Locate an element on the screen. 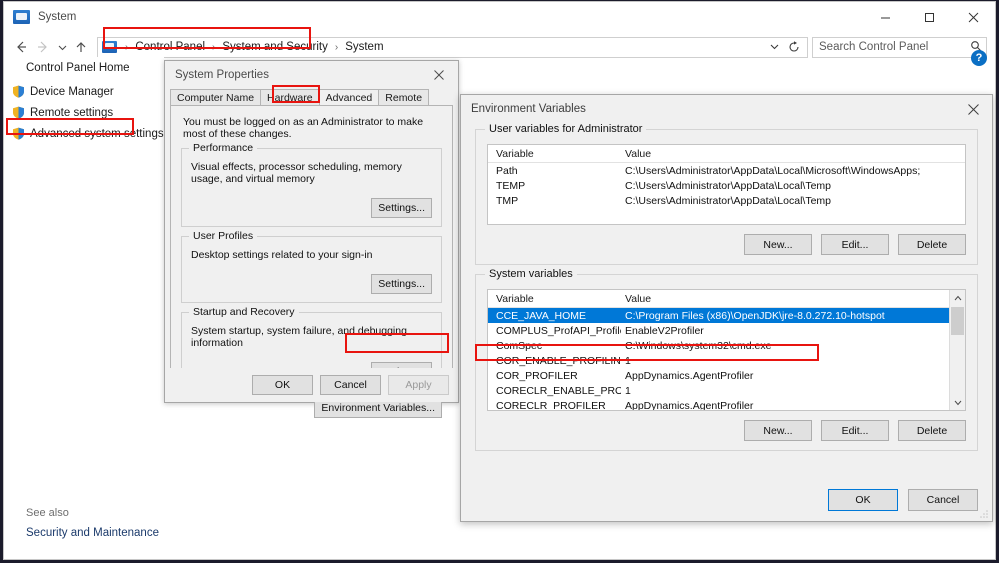 Image resolution: width=999 pixels, height=563 pixels. system-properties-tabs: Computer Name Hardware Advanced Remote is located at coordinates (311, 97).